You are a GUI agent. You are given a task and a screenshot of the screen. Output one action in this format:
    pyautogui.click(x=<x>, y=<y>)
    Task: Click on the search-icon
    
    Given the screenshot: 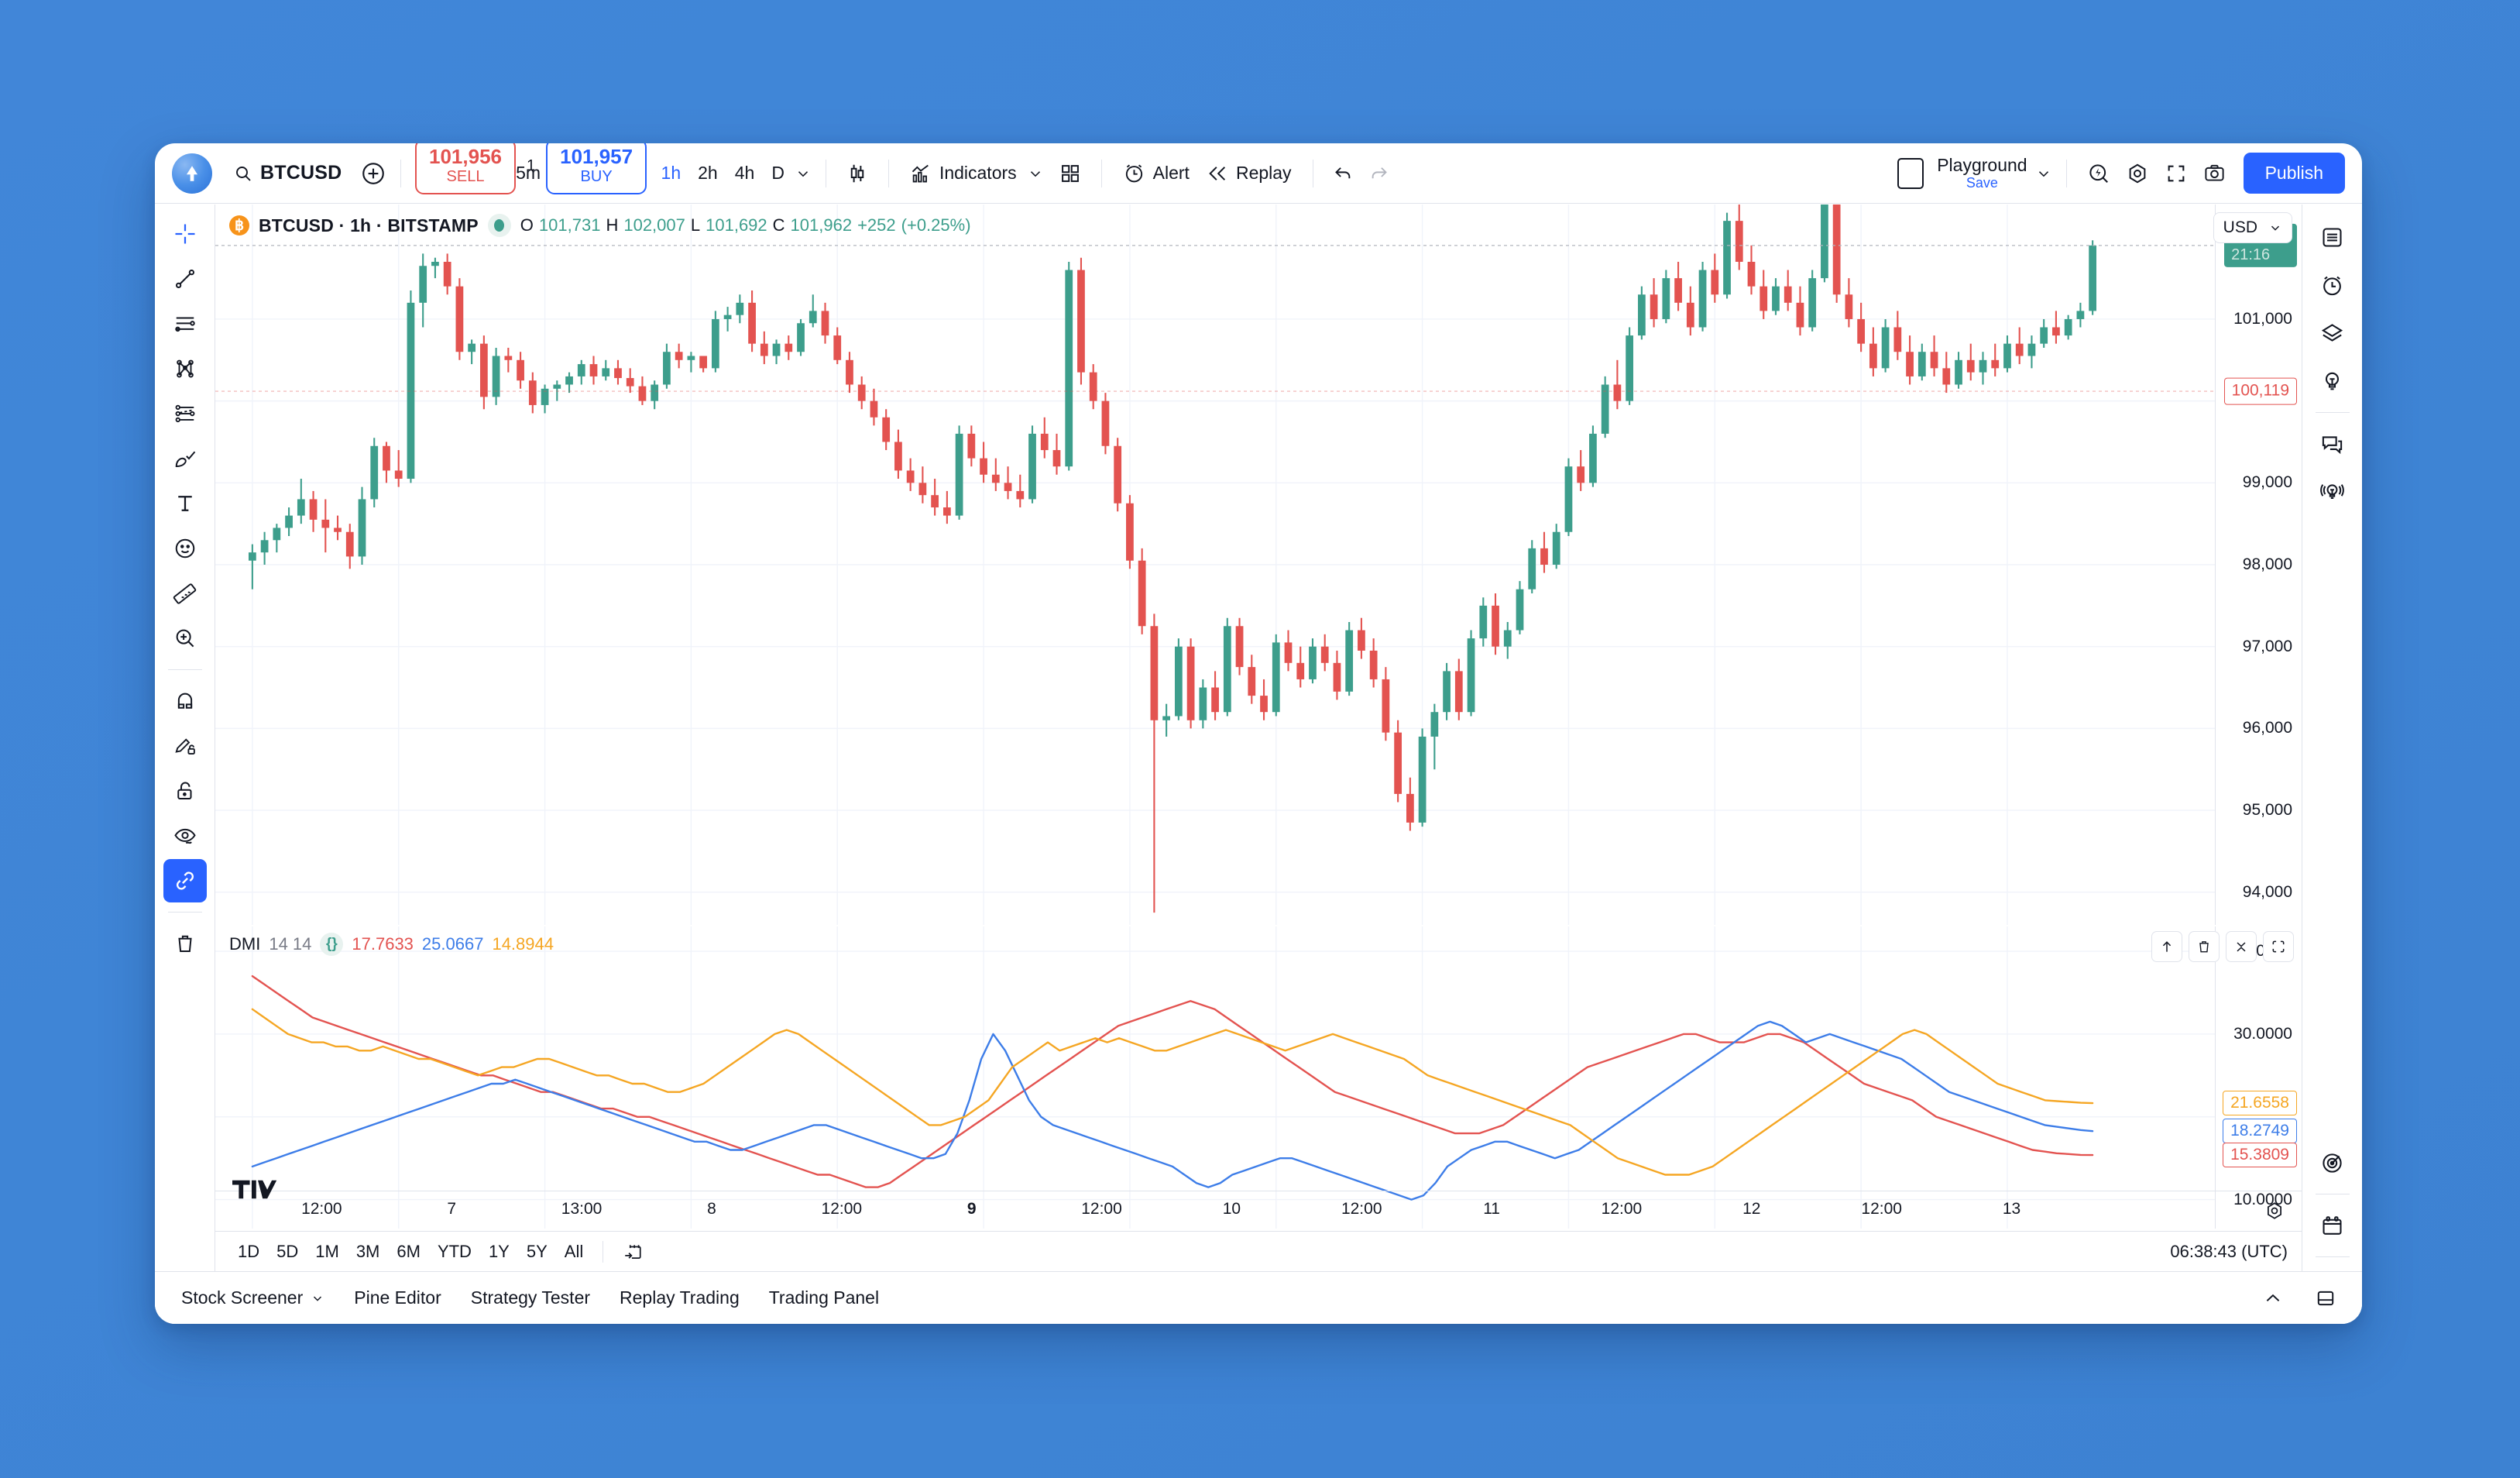 What is the action you would take?
    pyautogui.click(x=244, y=173)
    